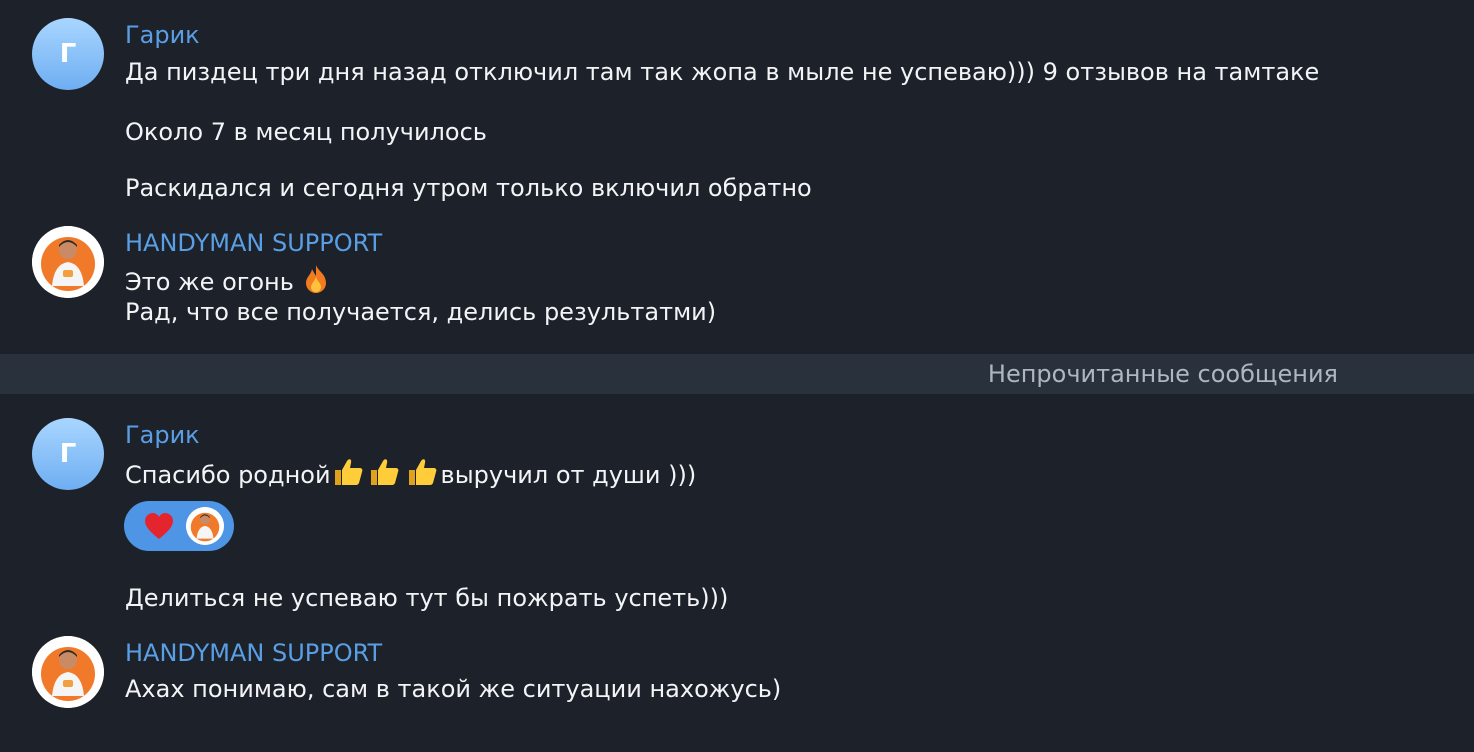 This screenshot has height=752, width=1474. What do you see at coordinates (306, 132) in the screenshot?
I see `message-text: Около 7 в месяц получилось` at bounding box center [306, 132].